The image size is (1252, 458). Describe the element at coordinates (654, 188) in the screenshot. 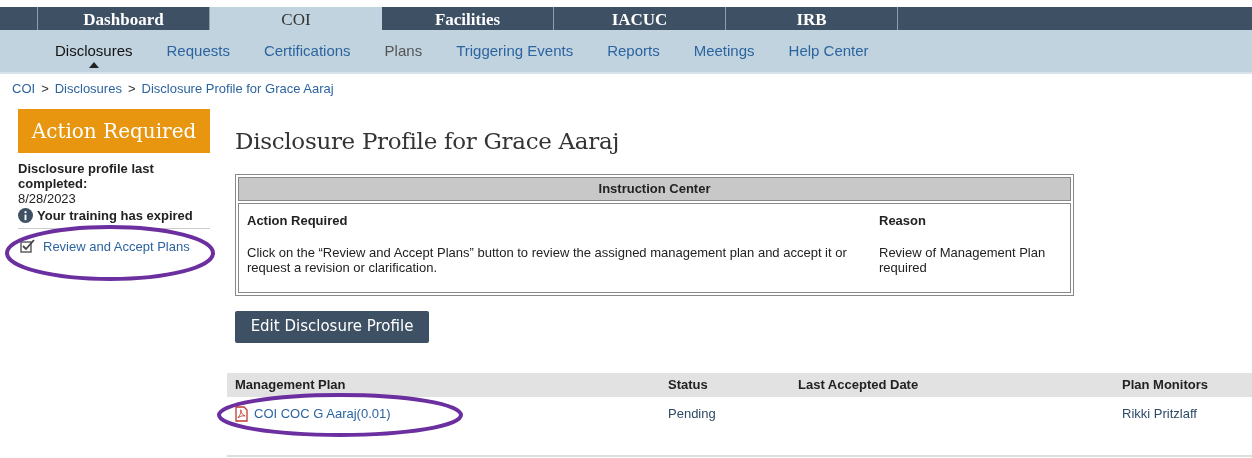

I see `panel-title: Instruction Center` at that location.